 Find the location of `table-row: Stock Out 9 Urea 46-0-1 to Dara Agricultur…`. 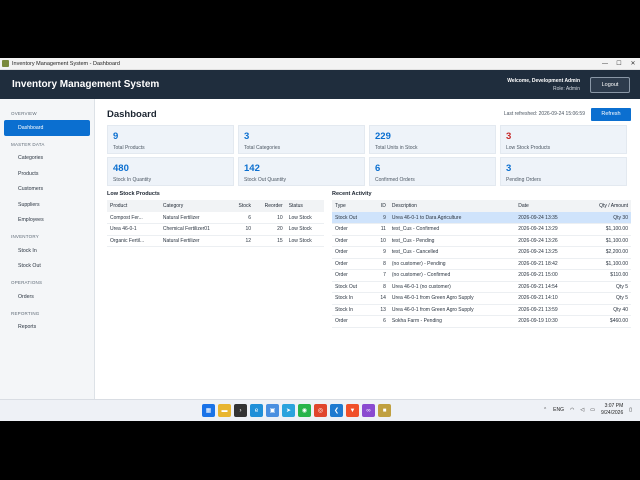

table-row: Stock Out 9 Urea 46-0-1 to Dara Agricultur… is located at coordinates (481, 218).